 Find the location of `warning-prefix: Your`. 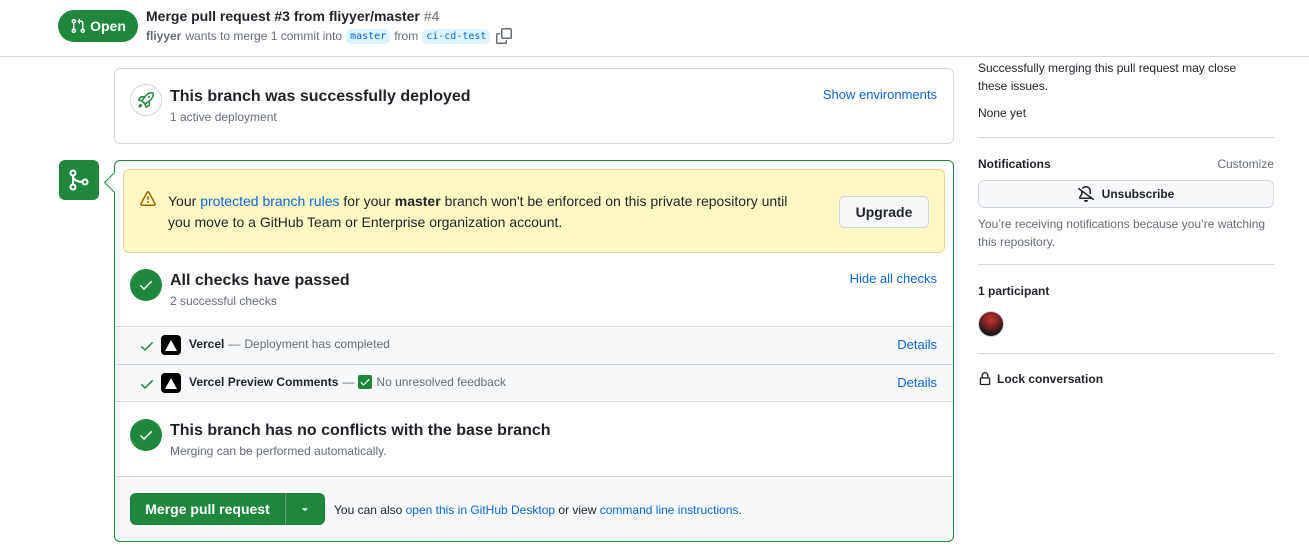

warning-prefix: Your is located at coordinates (182, 201).